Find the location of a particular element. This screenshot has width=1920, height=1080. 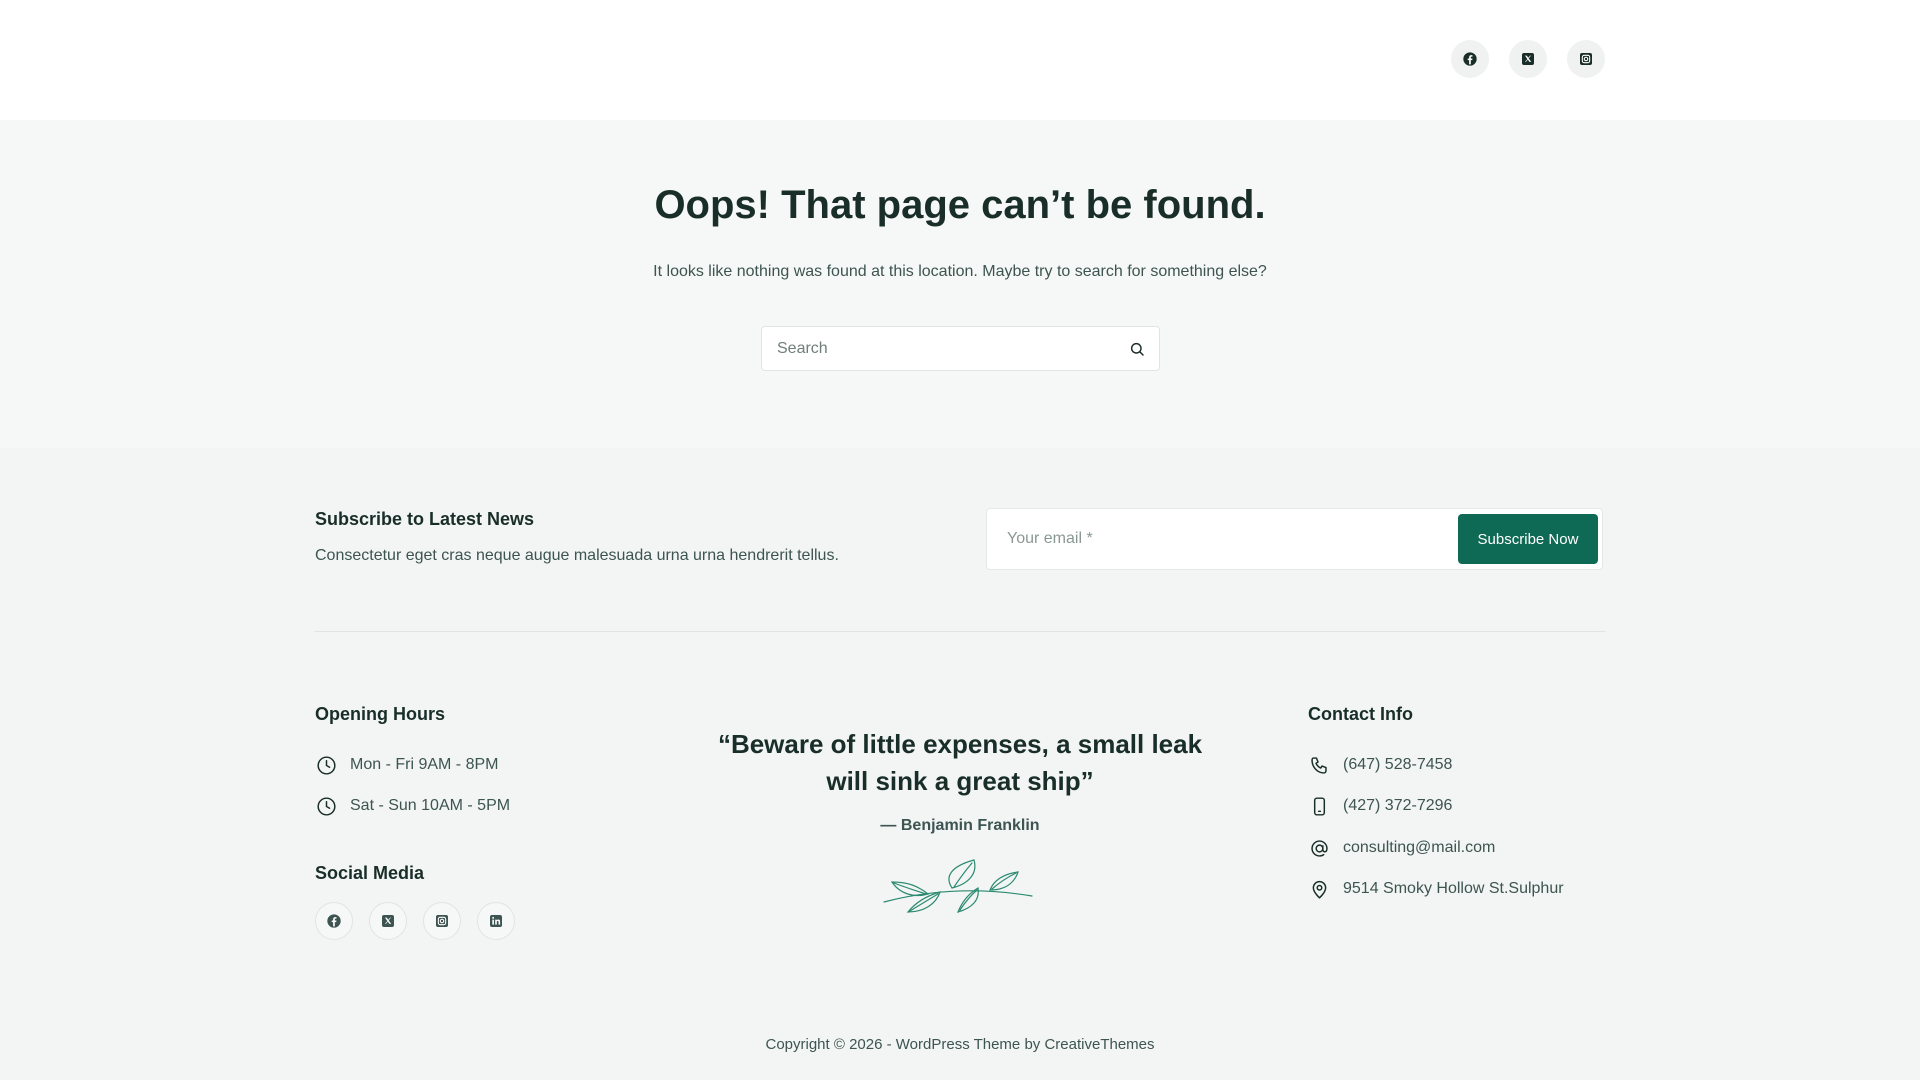

contact-info-title: Contact Info is located at coordinates (1360, 714).